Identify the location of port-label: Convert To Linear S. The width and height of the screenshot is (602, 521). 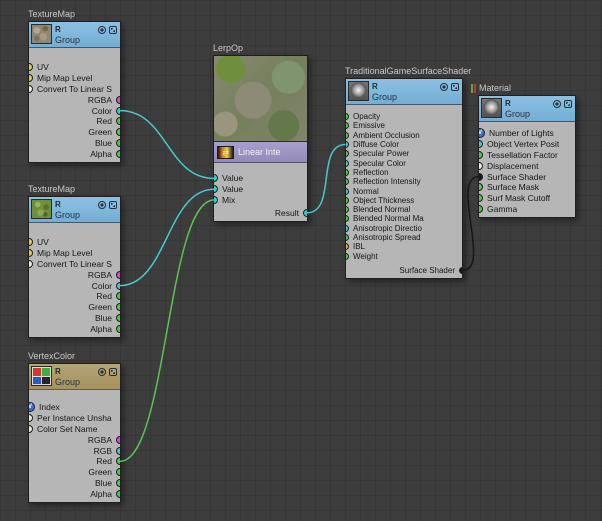
(74, 88).